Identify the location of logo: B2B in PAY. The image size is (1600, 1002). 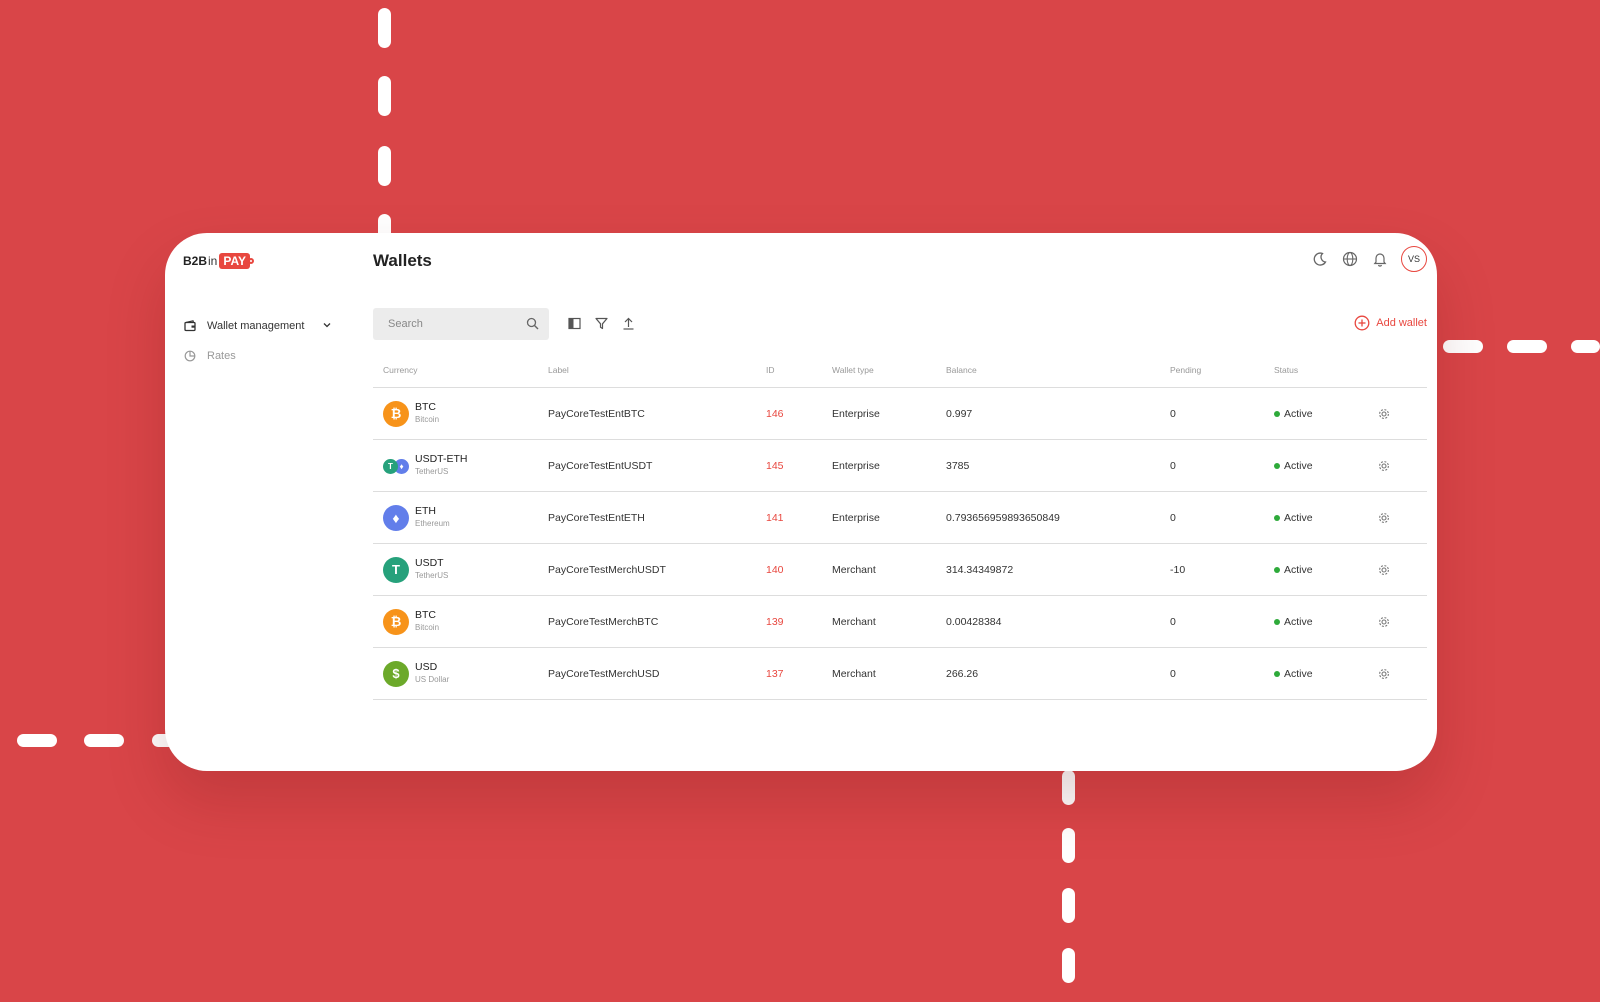
(219, 261).